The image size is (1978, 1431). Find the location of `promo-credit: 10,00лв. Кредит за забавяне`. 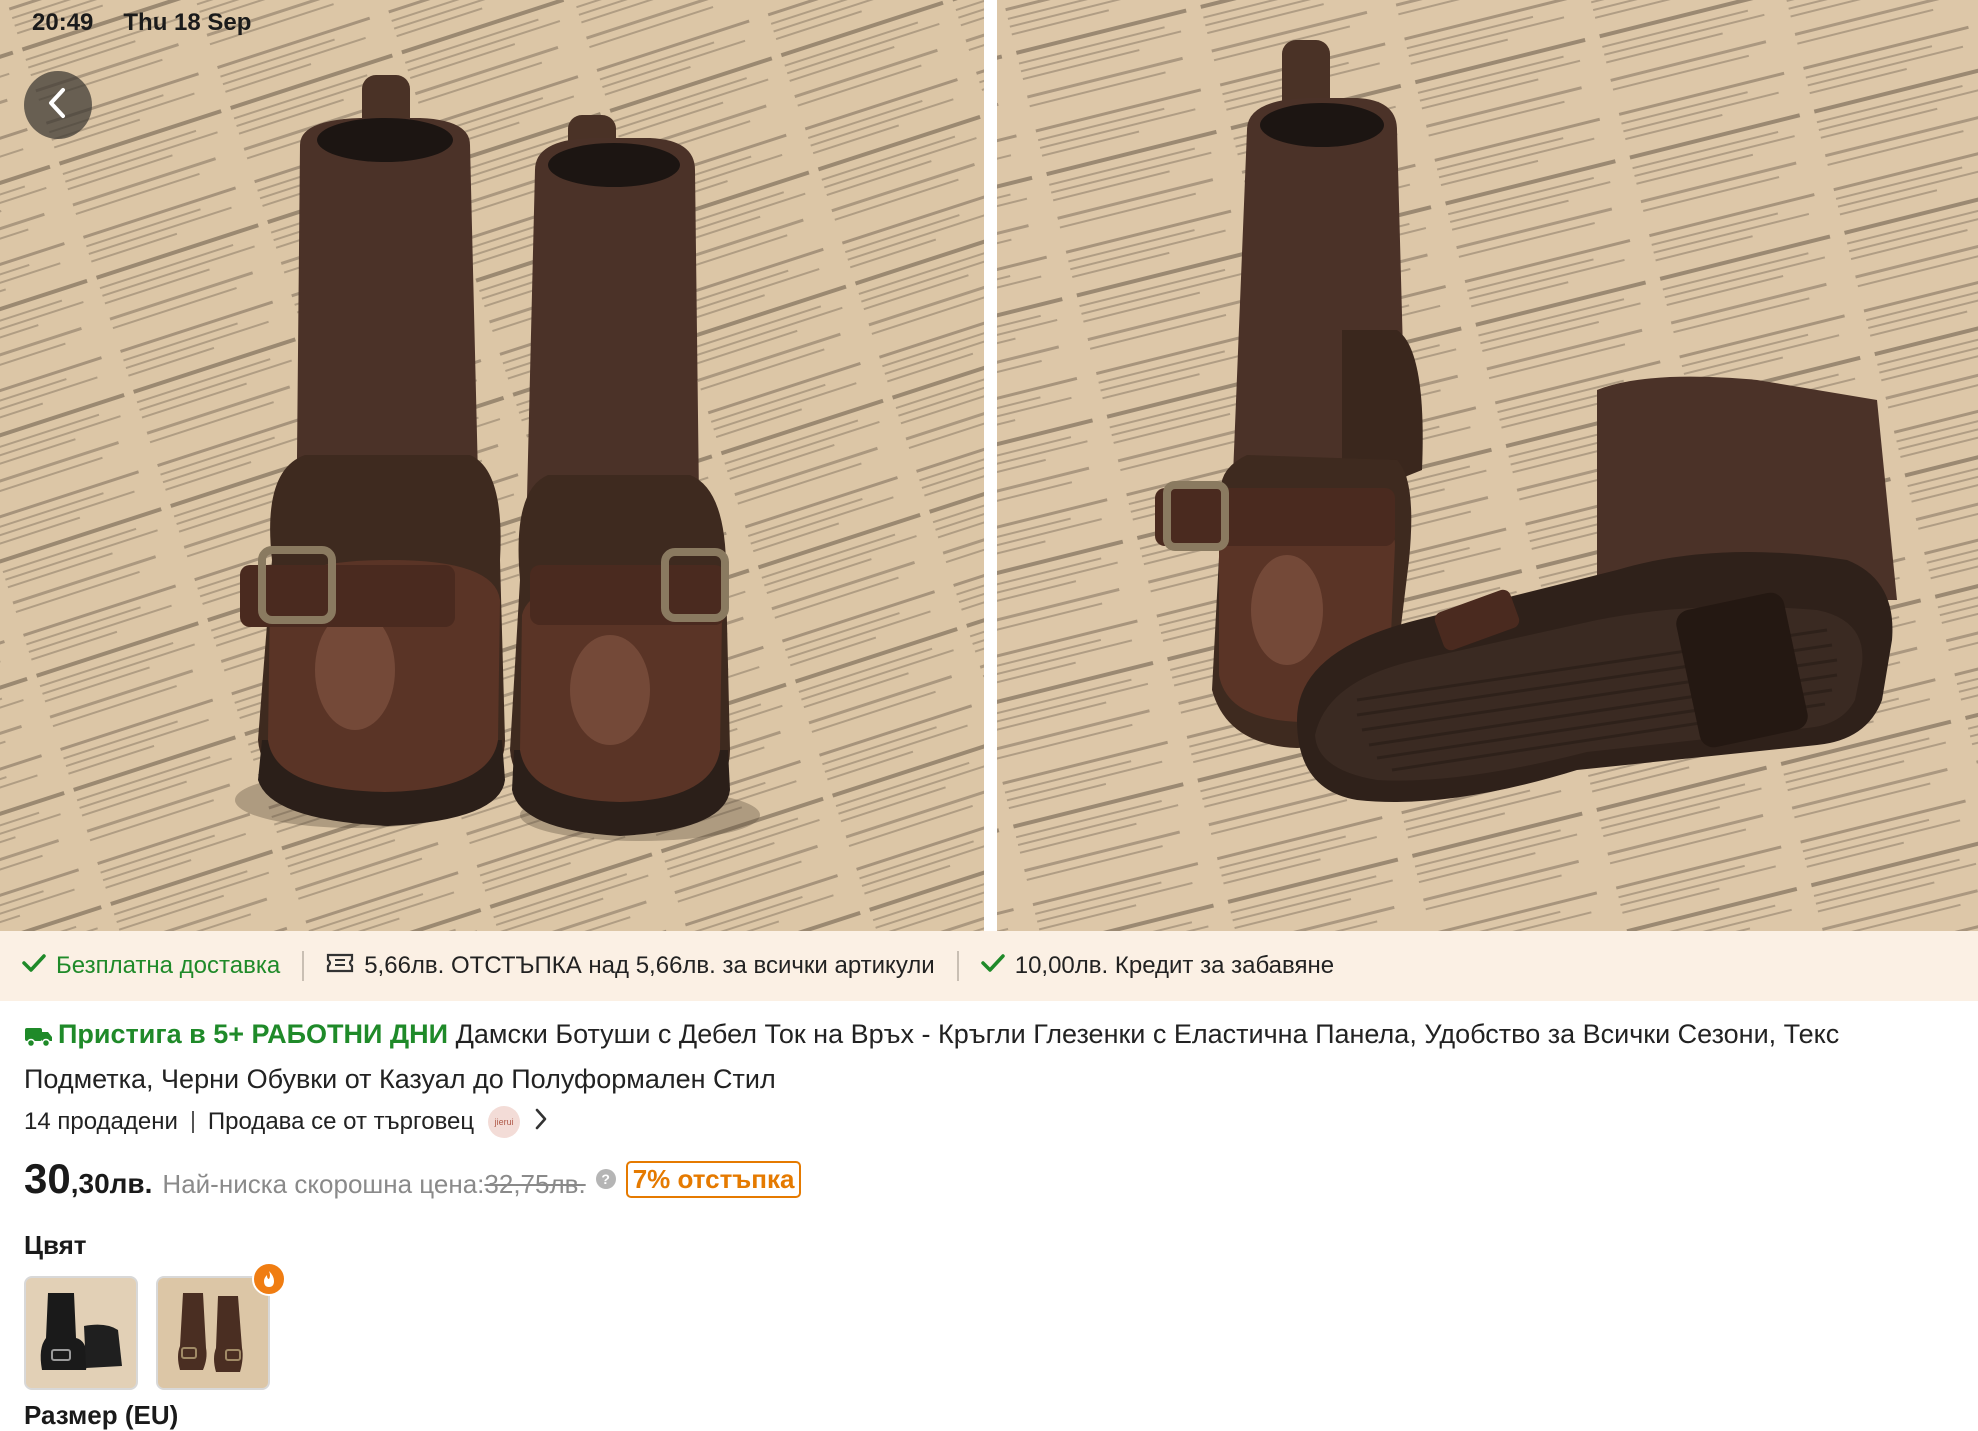

promo-credit: 10,00лв. Кредит за забавяне is located at coordinates (1157, 966).